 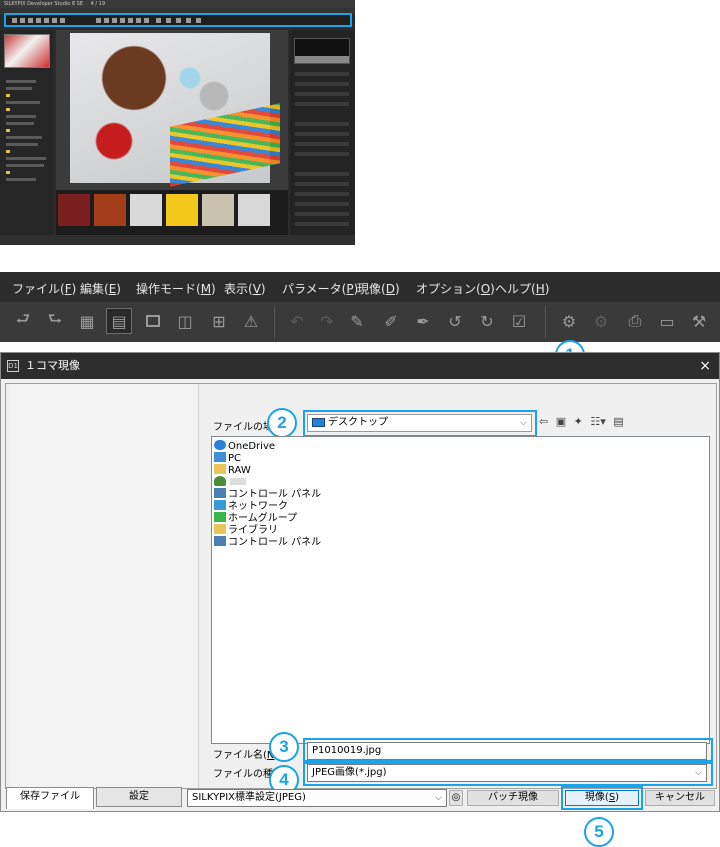 I want to click on list-item, so click(x=230, y=482).